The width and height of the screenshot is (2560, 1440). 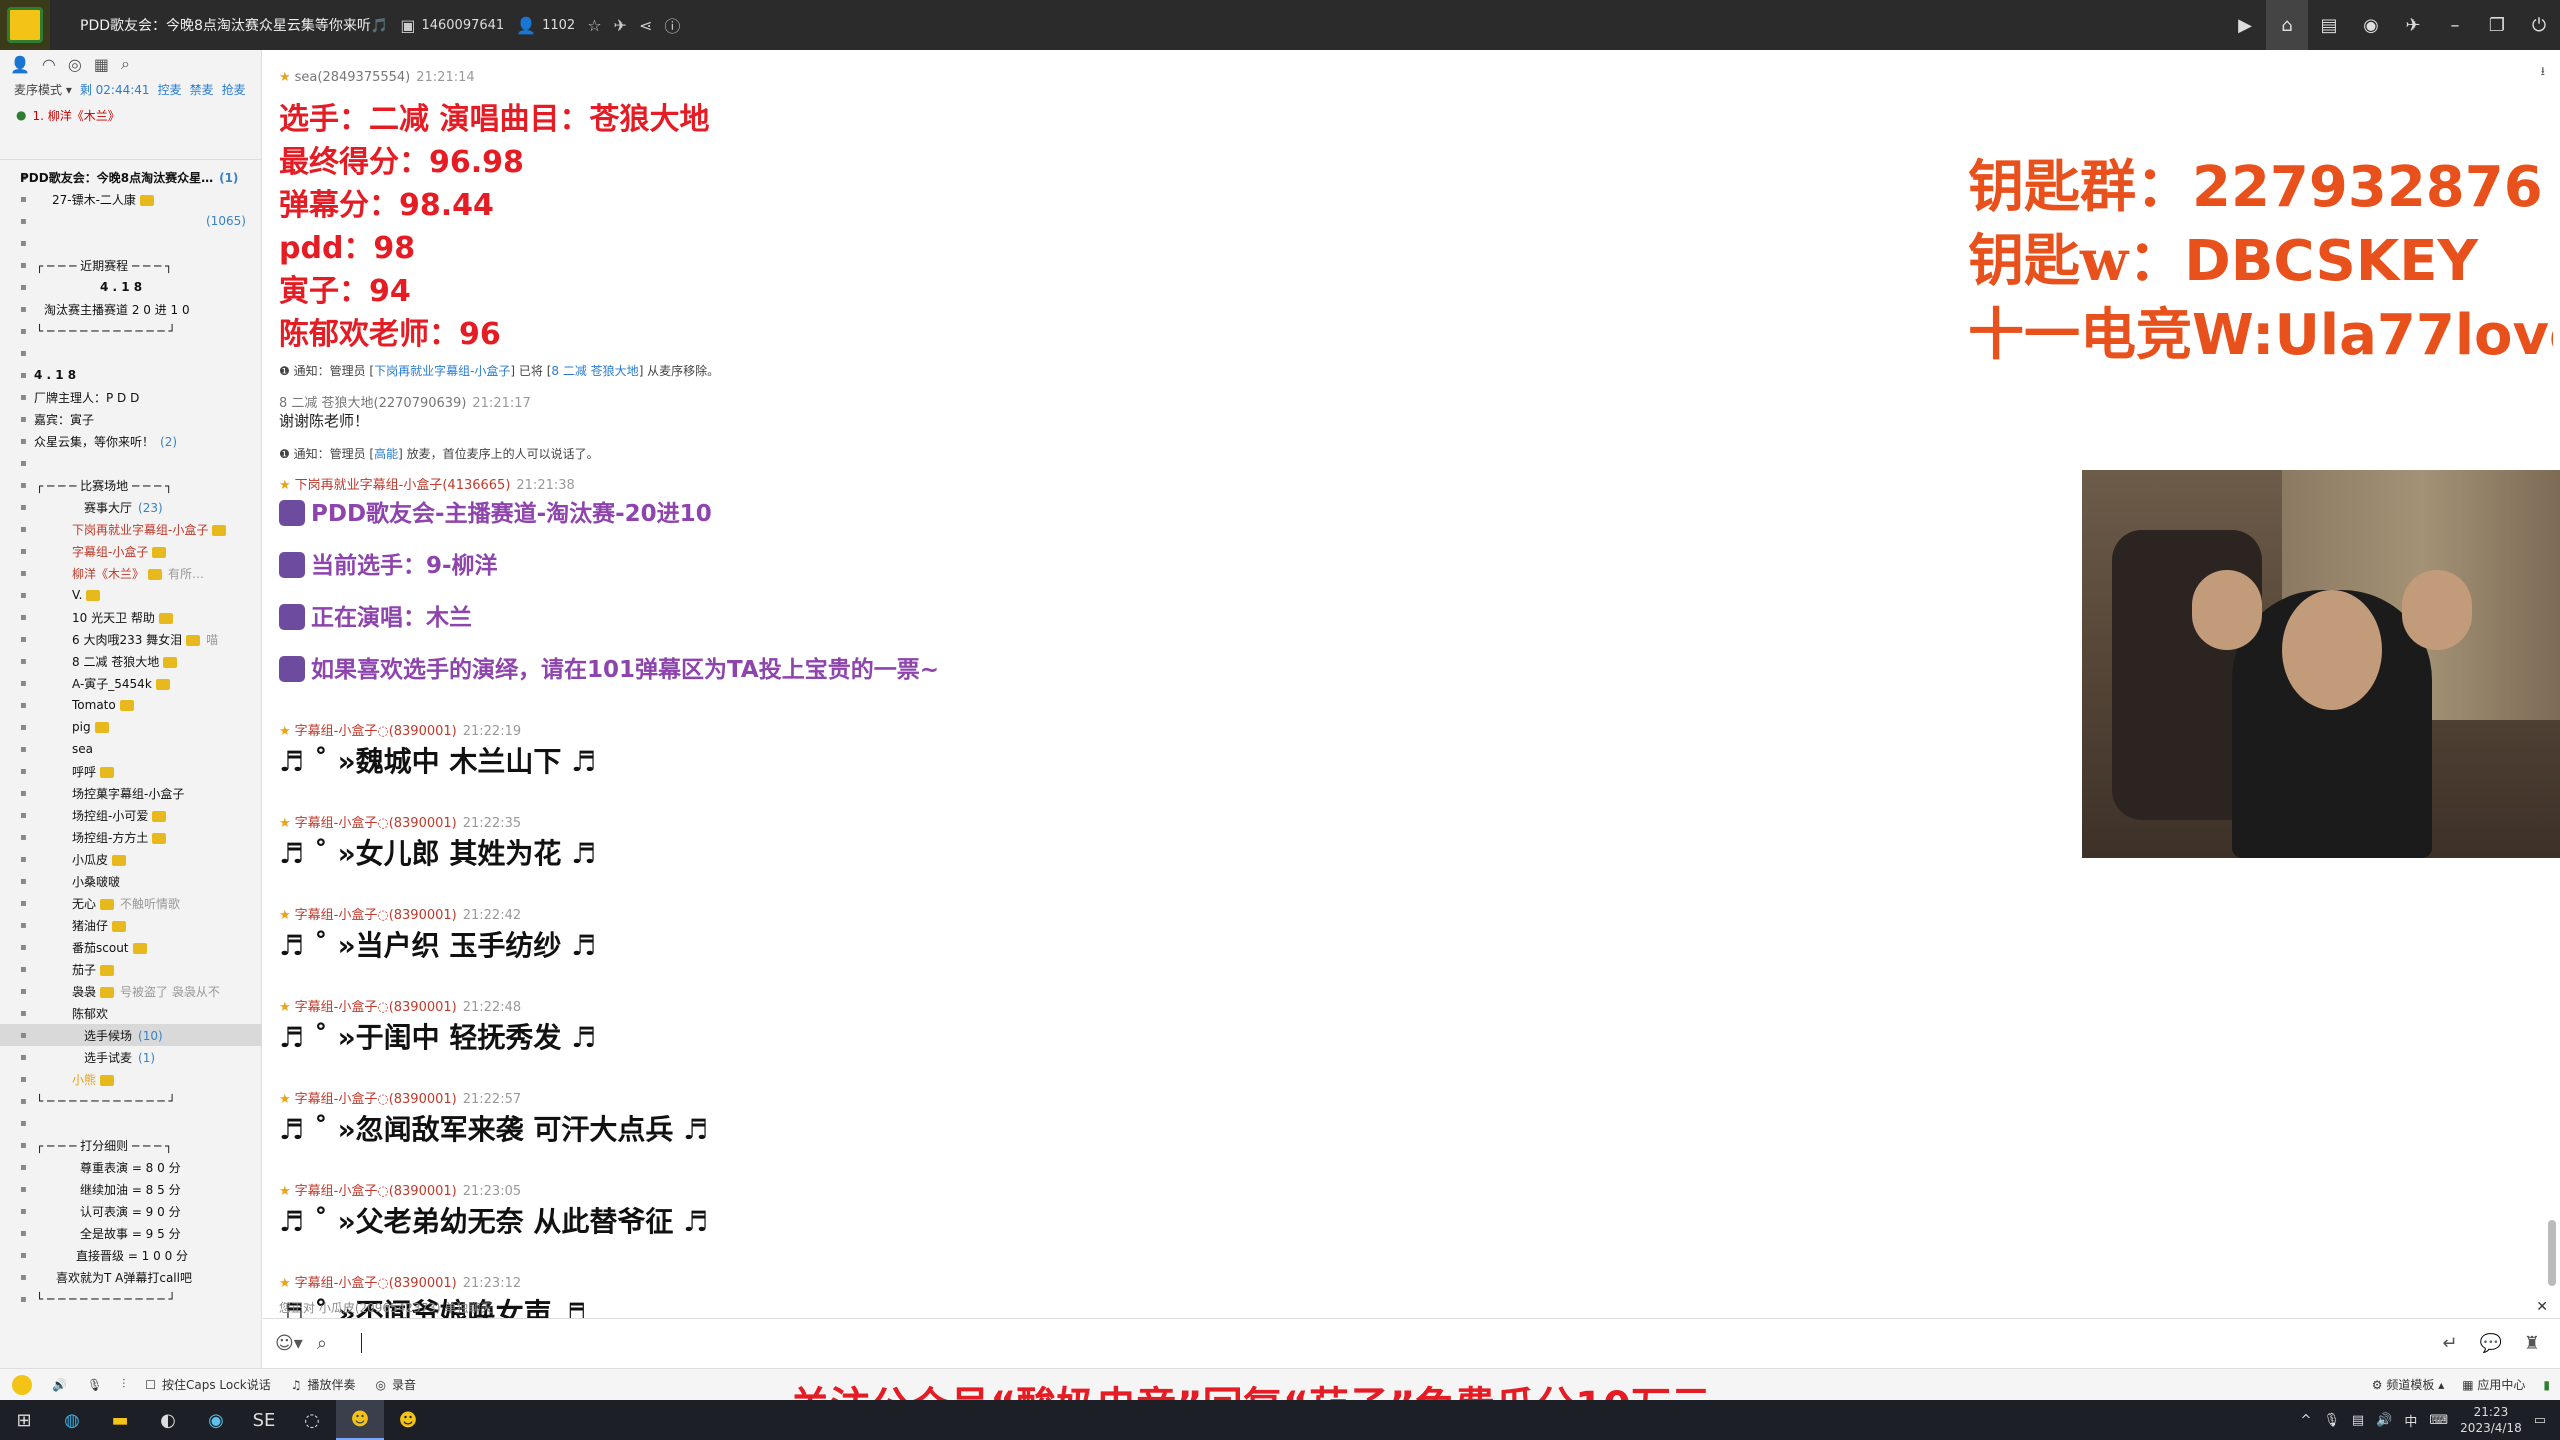 What do you see at coordinates (2371, 25) in the screenshot?
I see `gamepad-icon: ◉` at bounding box center [2371, 25].